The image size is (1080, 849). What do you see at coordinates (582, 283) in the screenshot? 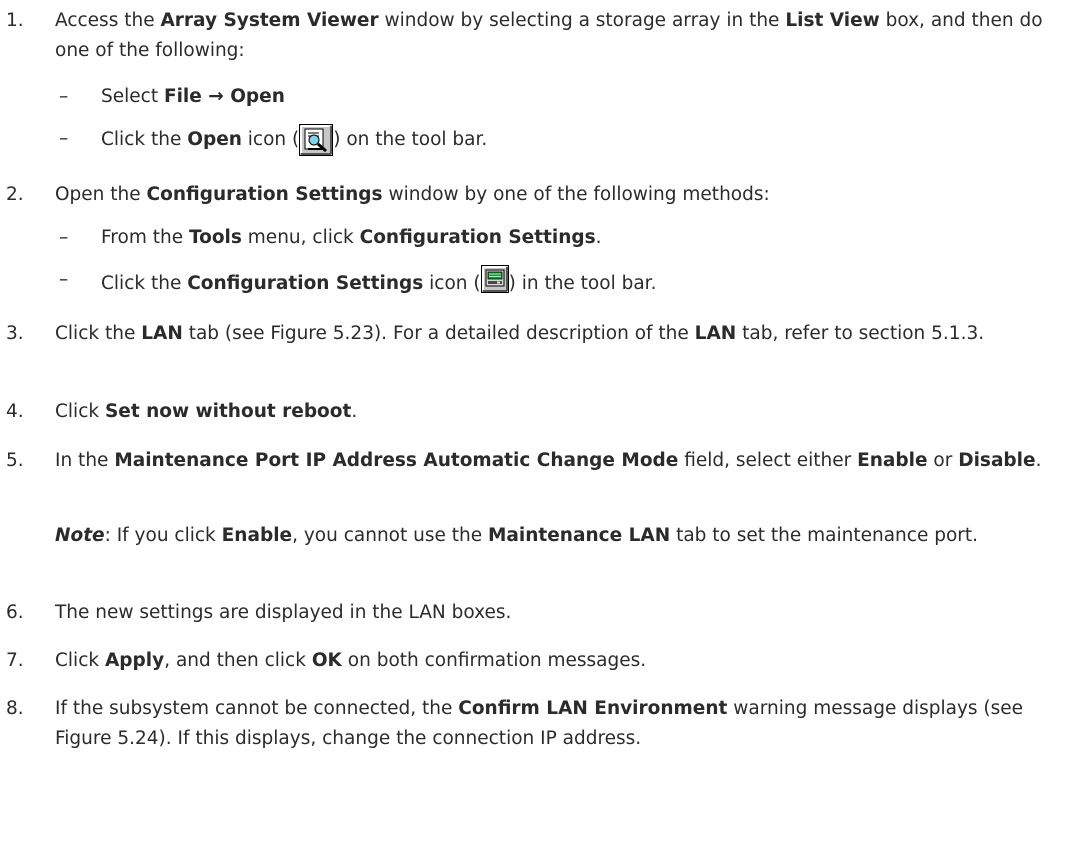
I see `option-text: ) in the tool bar.` at bounding box center [582, 283].